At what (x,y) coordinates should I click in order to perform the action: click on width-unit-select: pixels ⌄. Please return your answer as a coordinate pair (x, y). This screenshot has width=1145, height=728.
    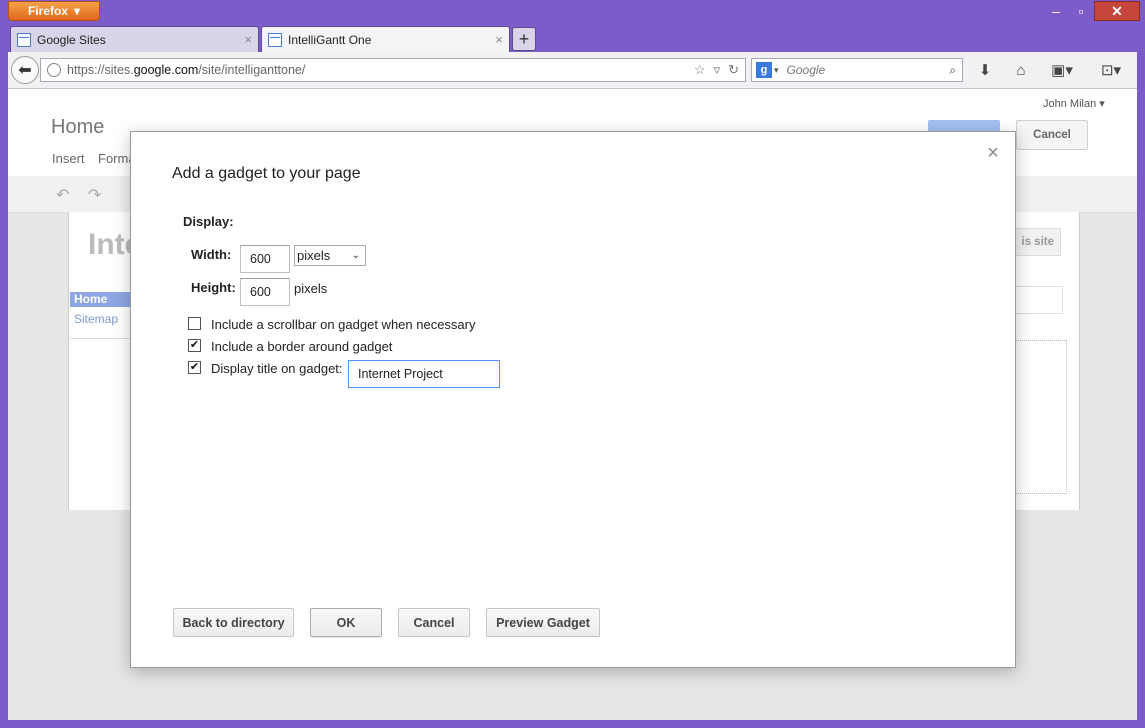
    Looking at the image, I should click on (330, 255).